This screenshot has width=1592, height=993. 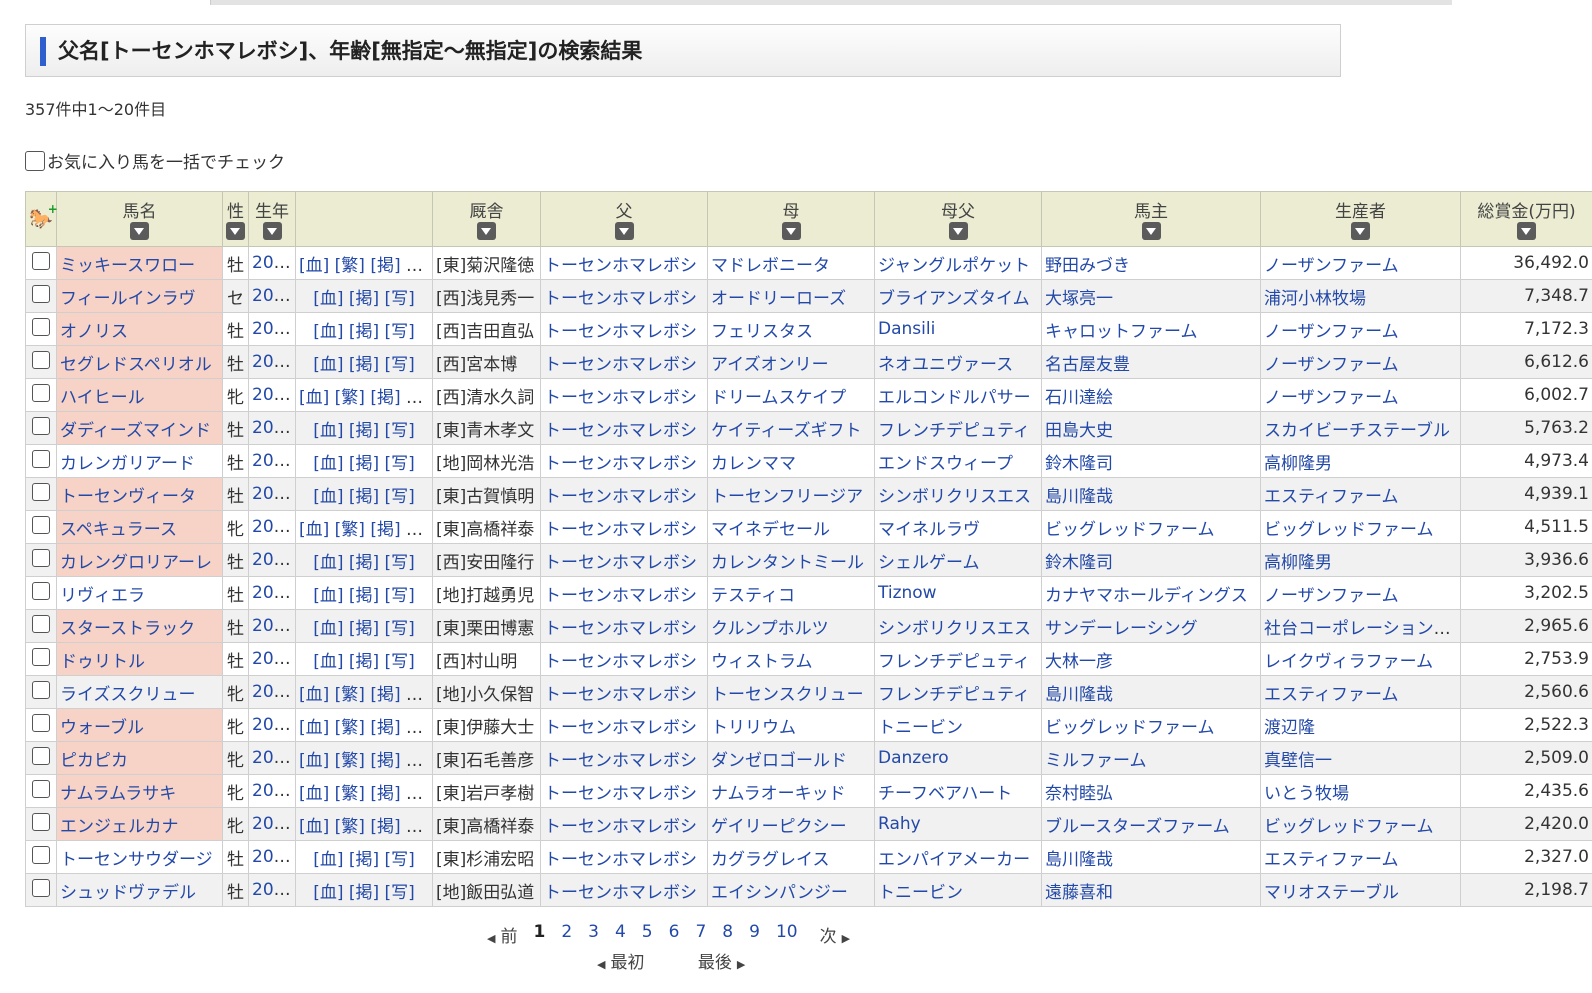 I want to click on stable: [東]青木孝文, so click(x=485, y=431).